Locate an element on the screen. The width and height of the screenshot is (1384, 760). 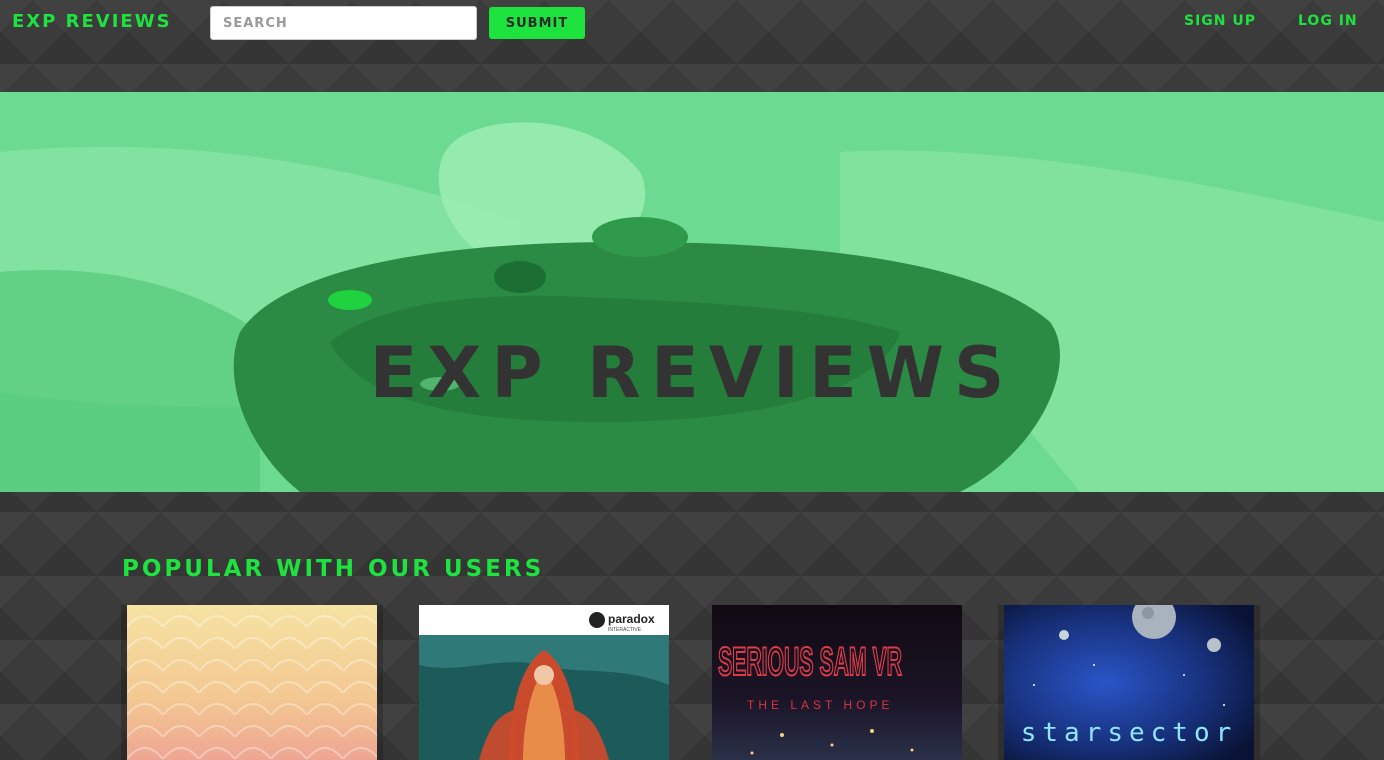
game-cover-image: starsector is located at coordinates (1129, 682).